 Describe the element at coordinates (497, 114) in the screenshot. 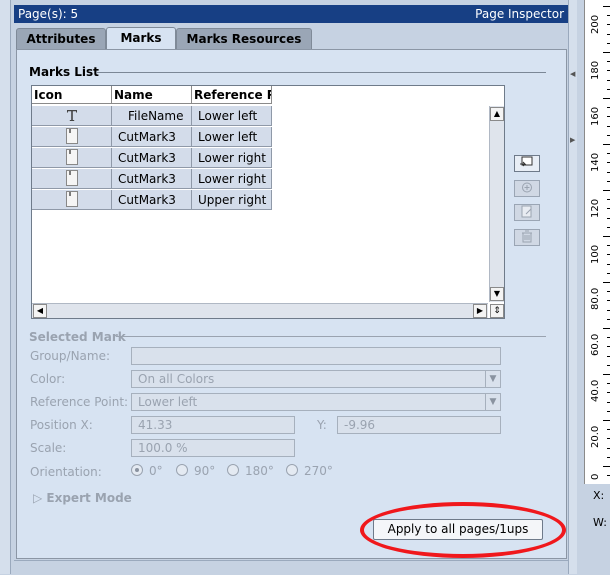

I see `scroll-up-icon: ▲` at that location.